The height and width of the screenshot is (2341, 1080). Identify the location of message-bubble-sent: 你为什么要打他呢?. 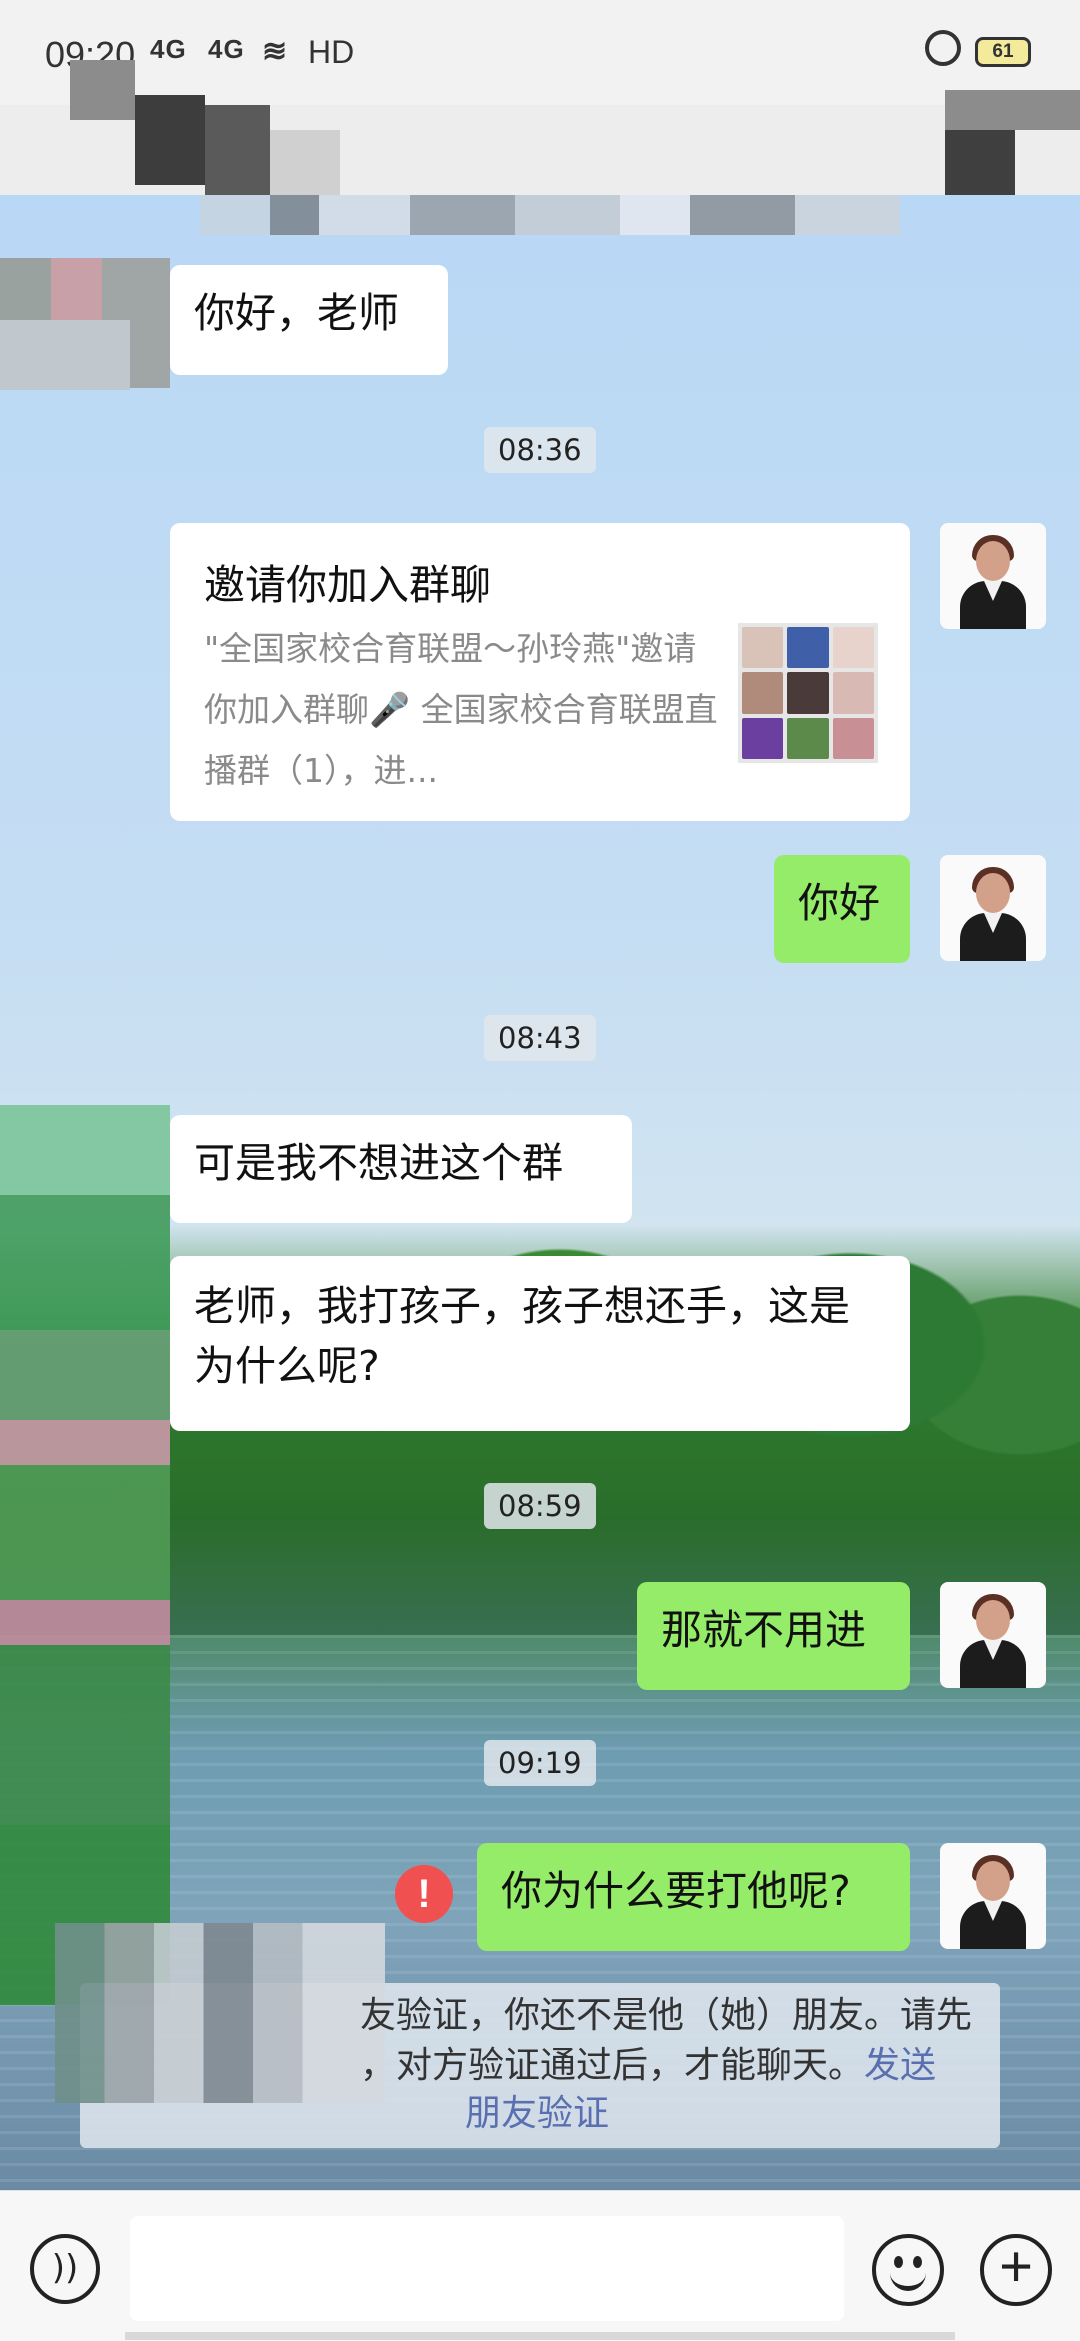
(693, 1897).